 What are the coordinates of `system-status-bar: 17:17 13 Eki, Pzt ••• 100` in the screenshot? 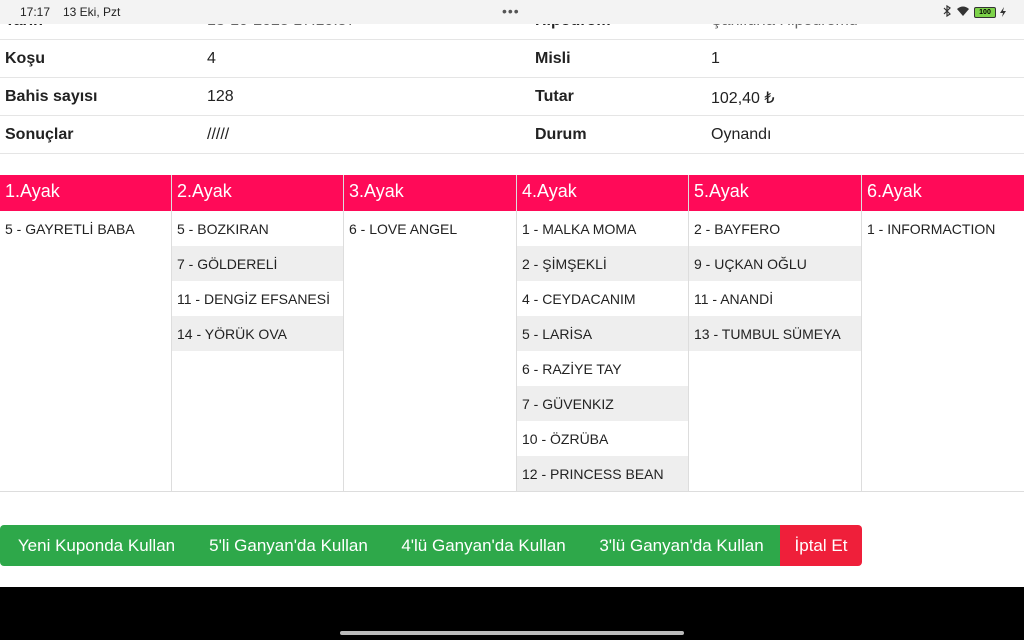 It's located at (512, 12).